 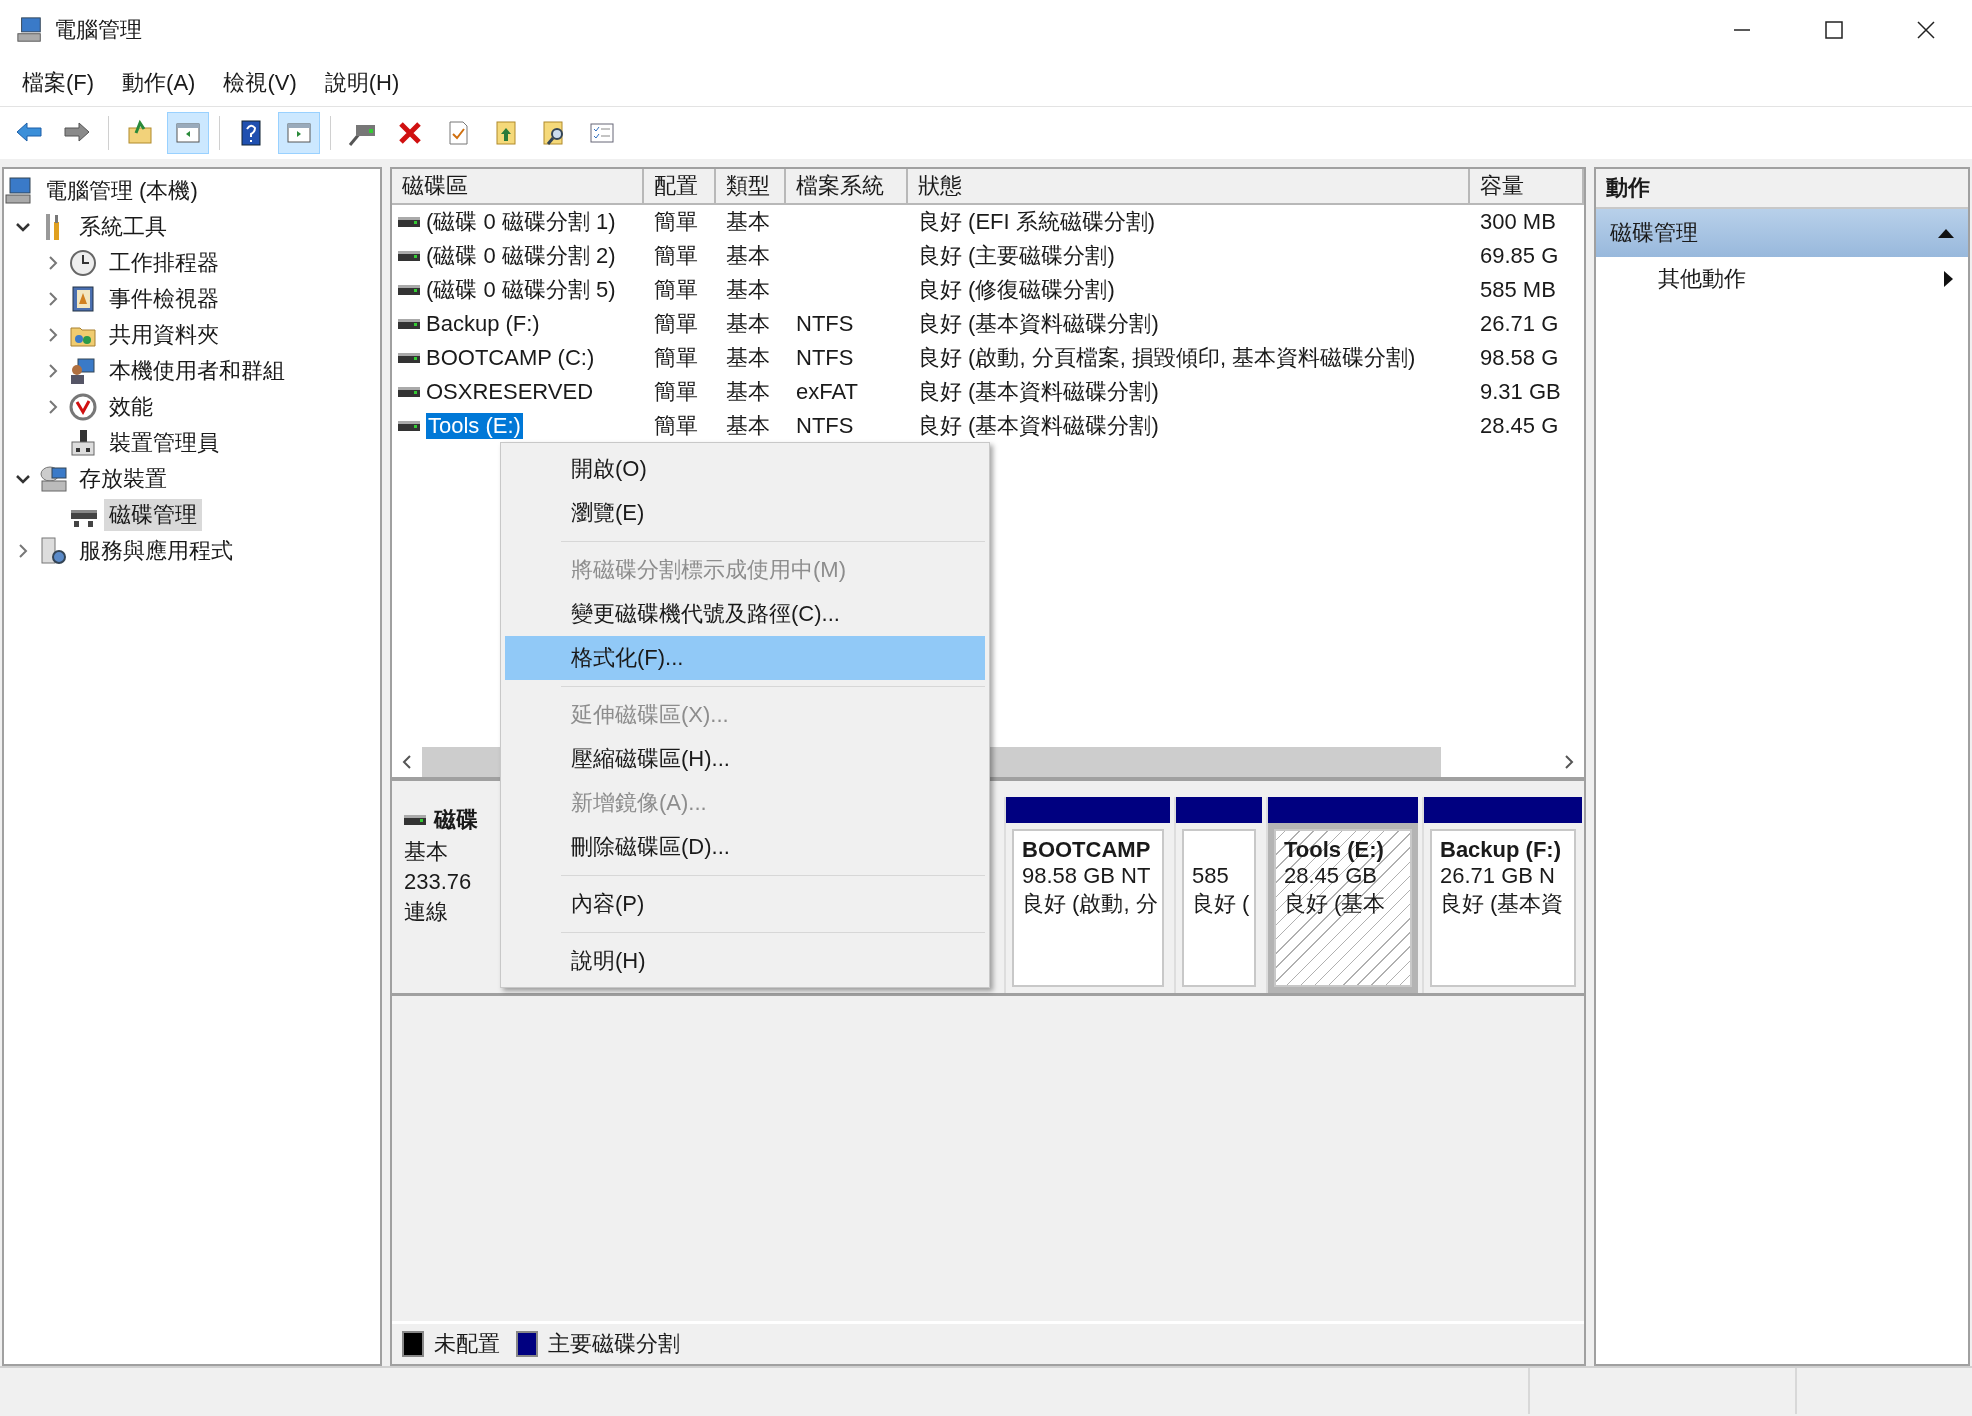 What do you see at coordinates (1331, 876) in the screenshot?
I see `partition-size: 28.45 GB` at bounding box center [1331, 876].